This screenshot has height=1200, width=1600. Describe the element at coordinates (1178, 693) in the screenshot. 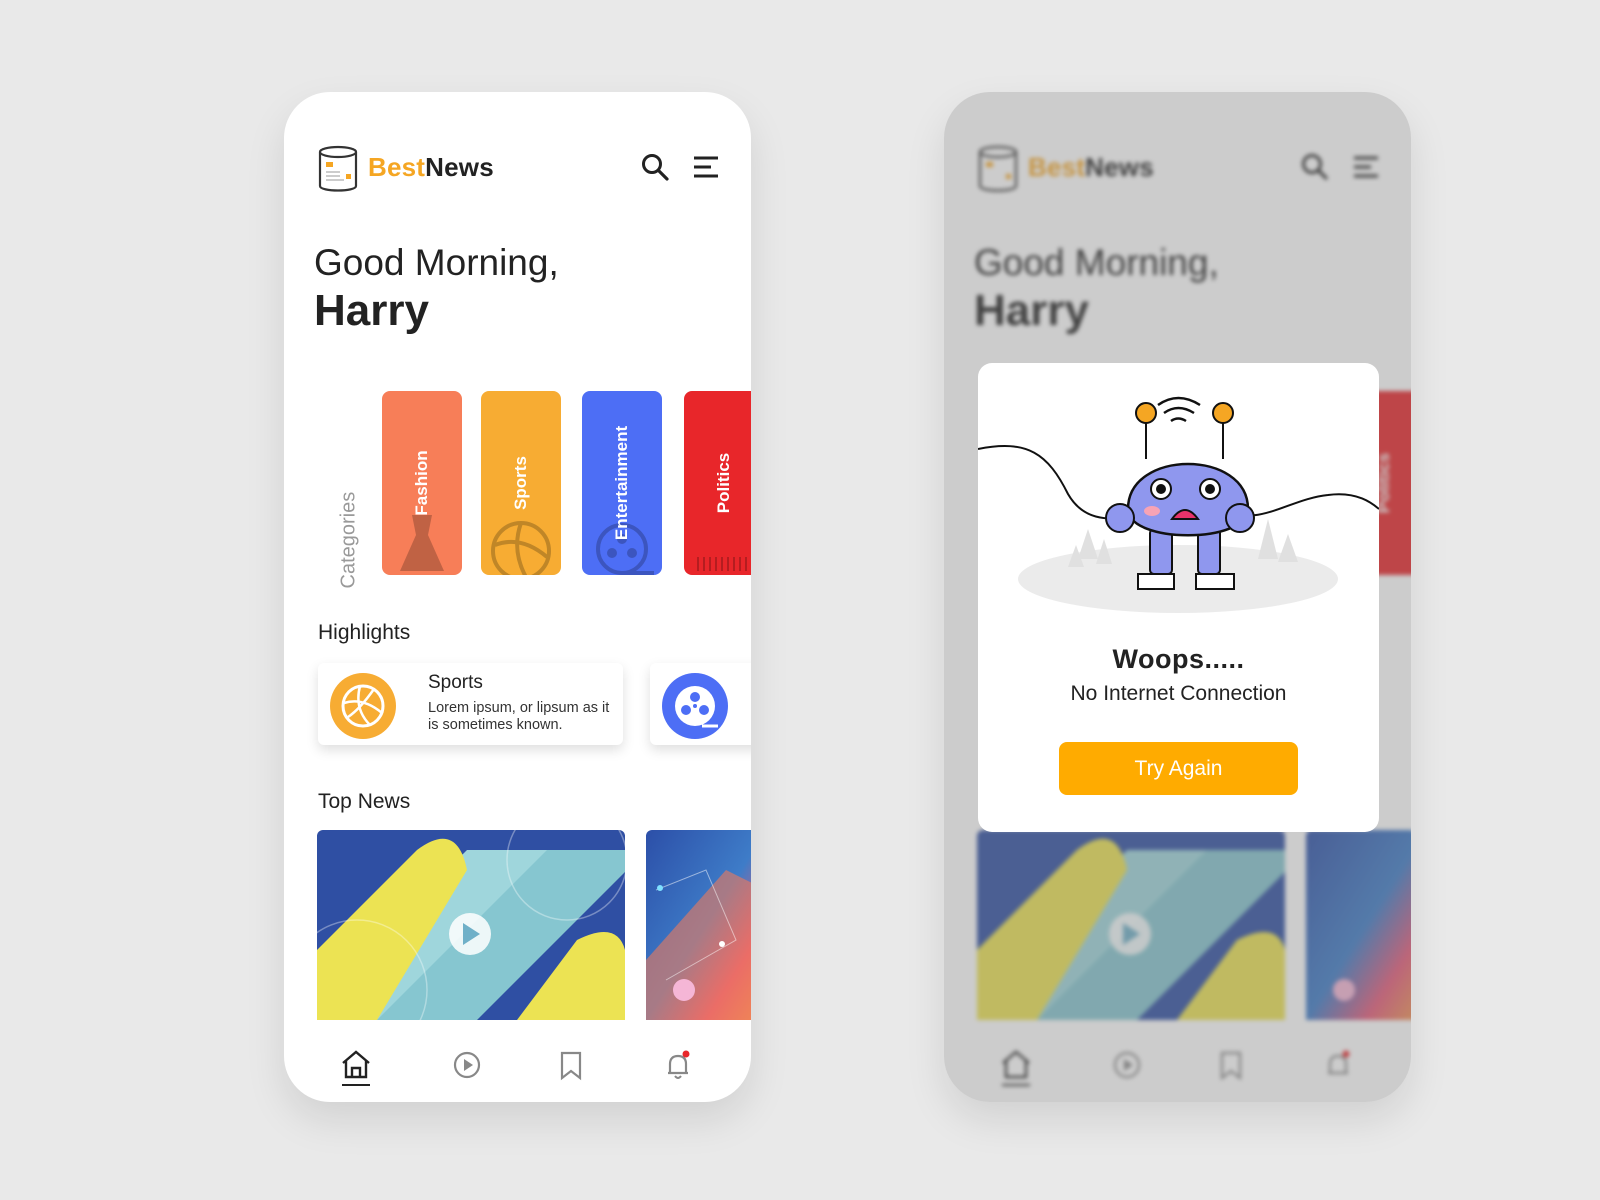

I see `error-message: No Internet Connection` at that location.